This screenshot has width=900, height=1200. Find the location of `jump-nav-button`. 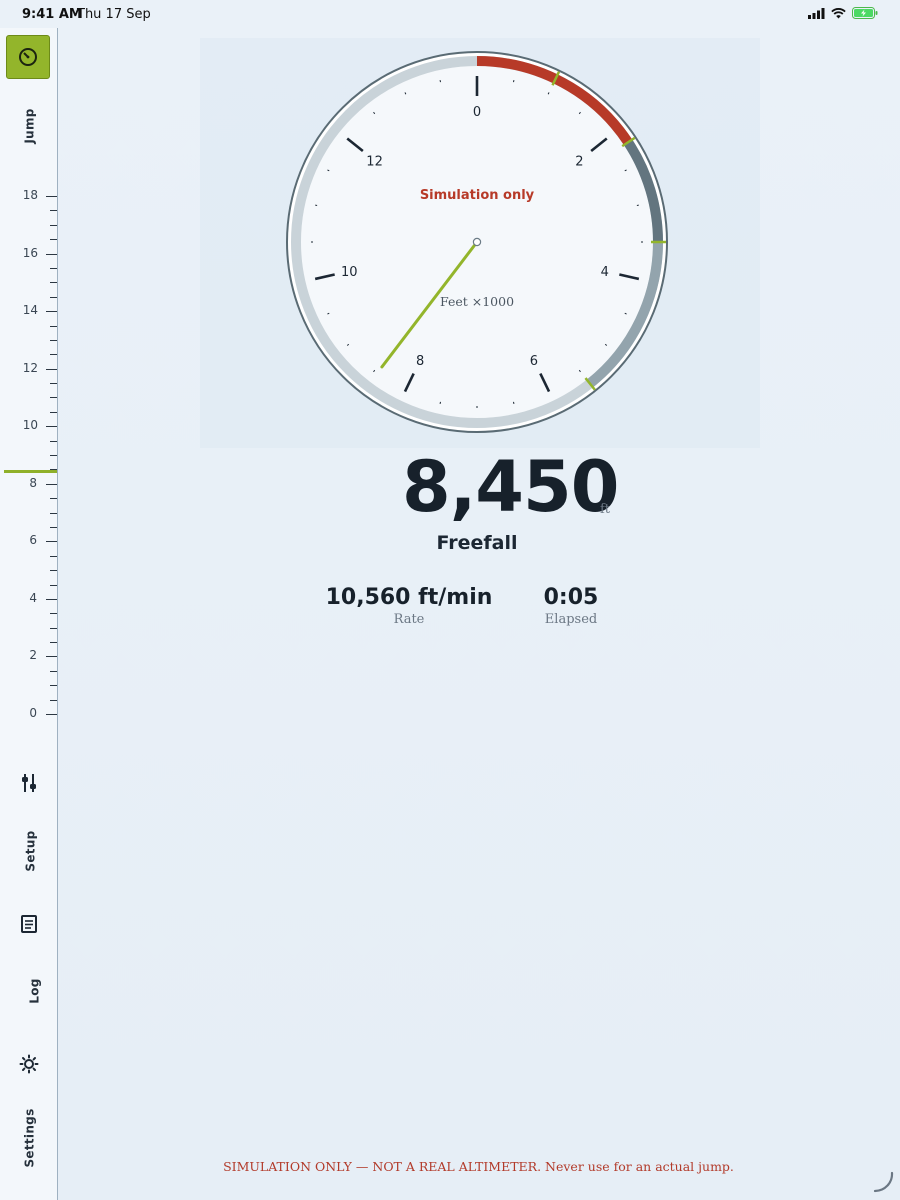

jump-nav-button is located at coordinates (28, 57).